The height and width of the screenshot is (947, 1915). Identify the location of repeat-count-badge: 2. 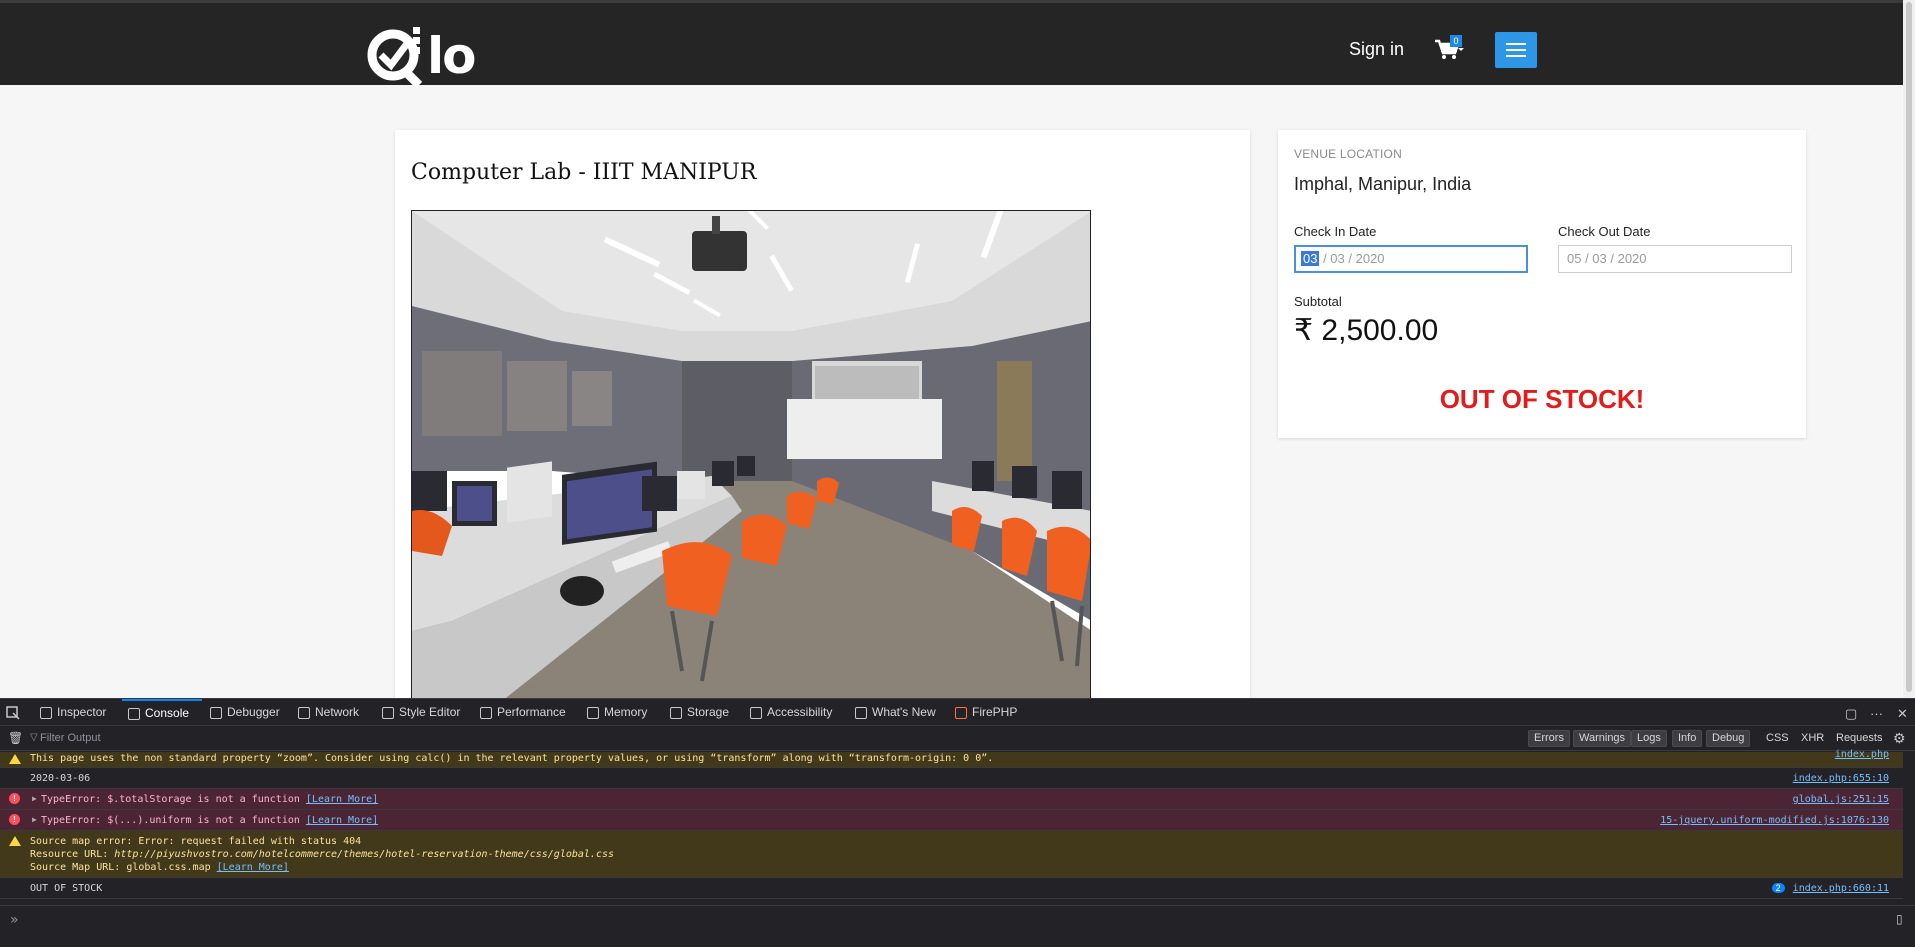
(1778, 888).